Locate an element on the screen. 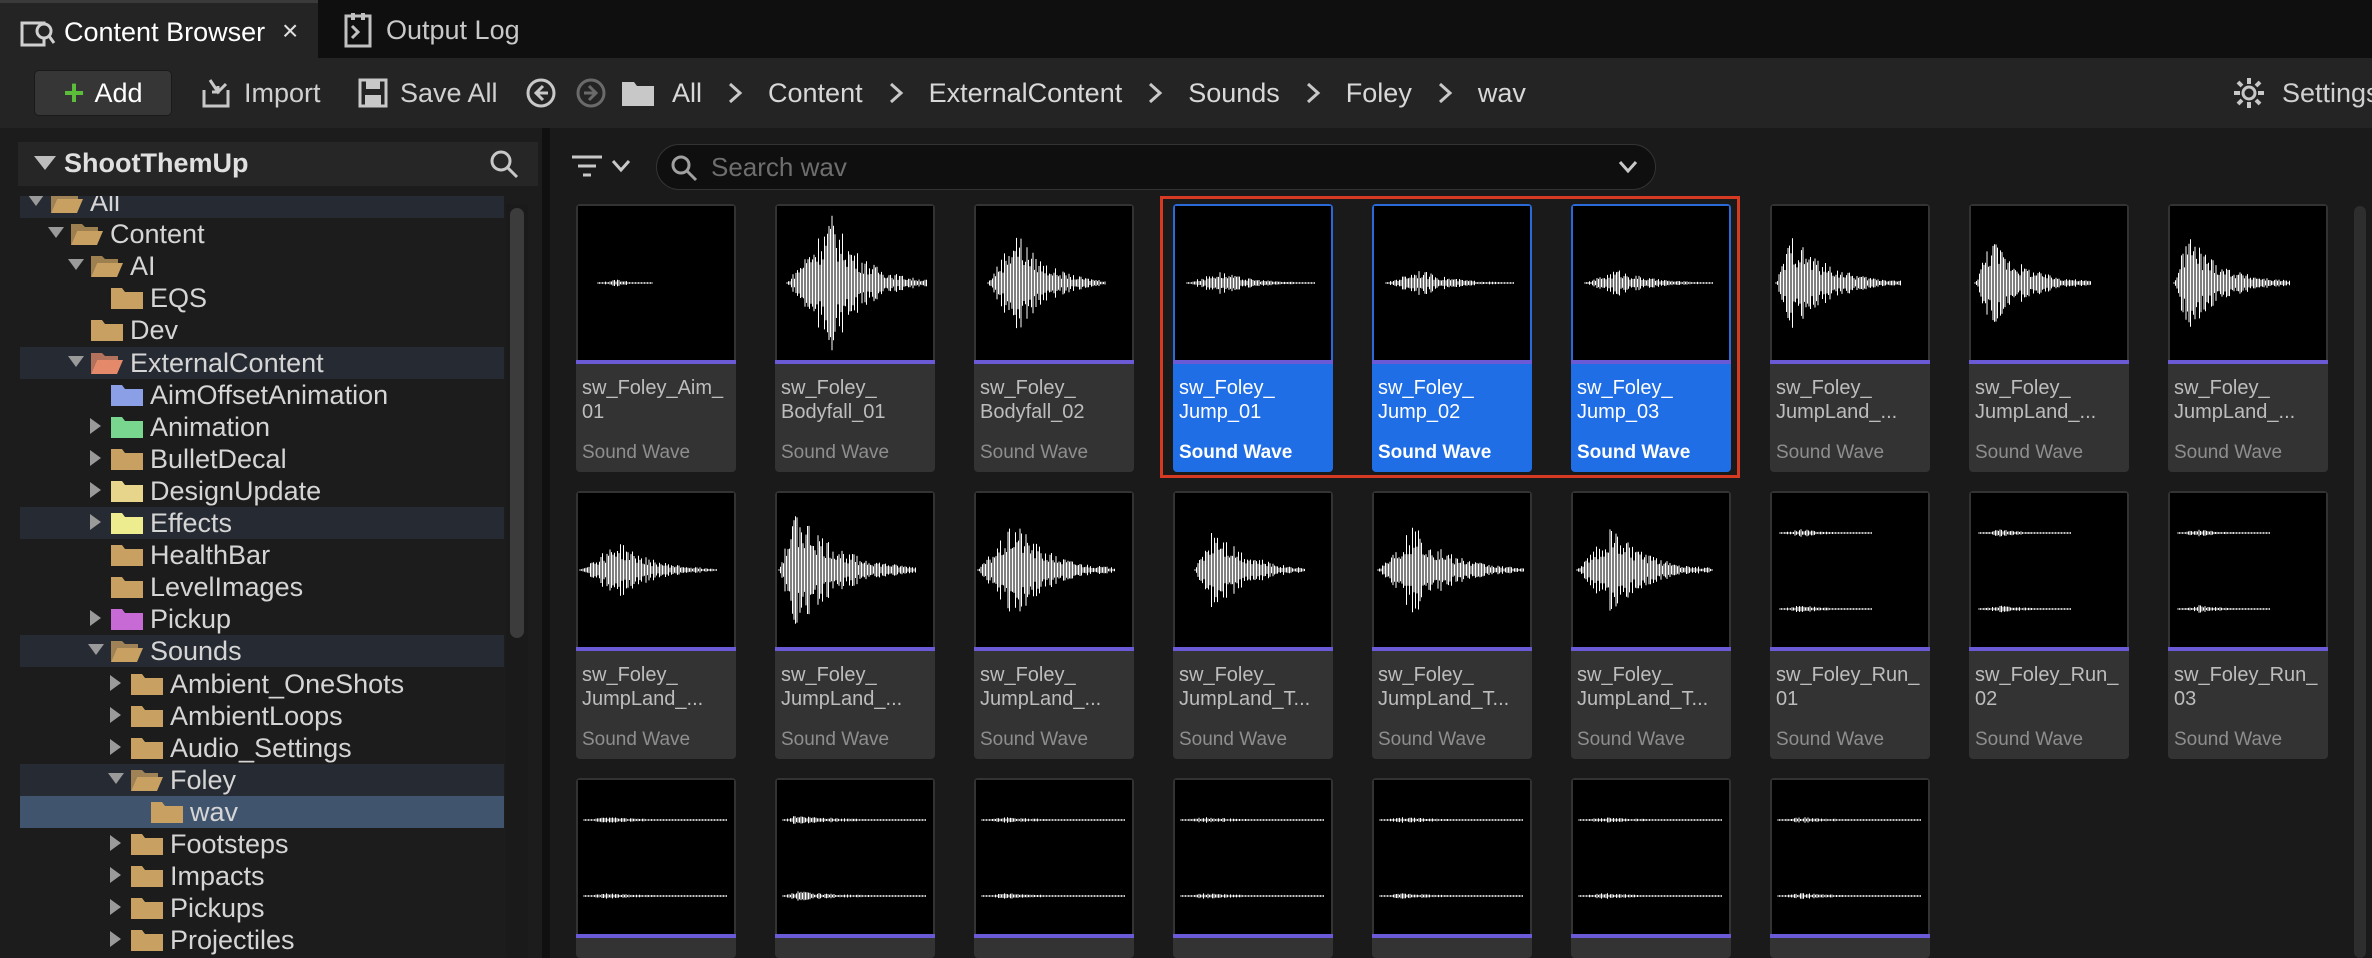  tree-item-audio-settings: Audio_Settings is located at coordinates (262, 748).